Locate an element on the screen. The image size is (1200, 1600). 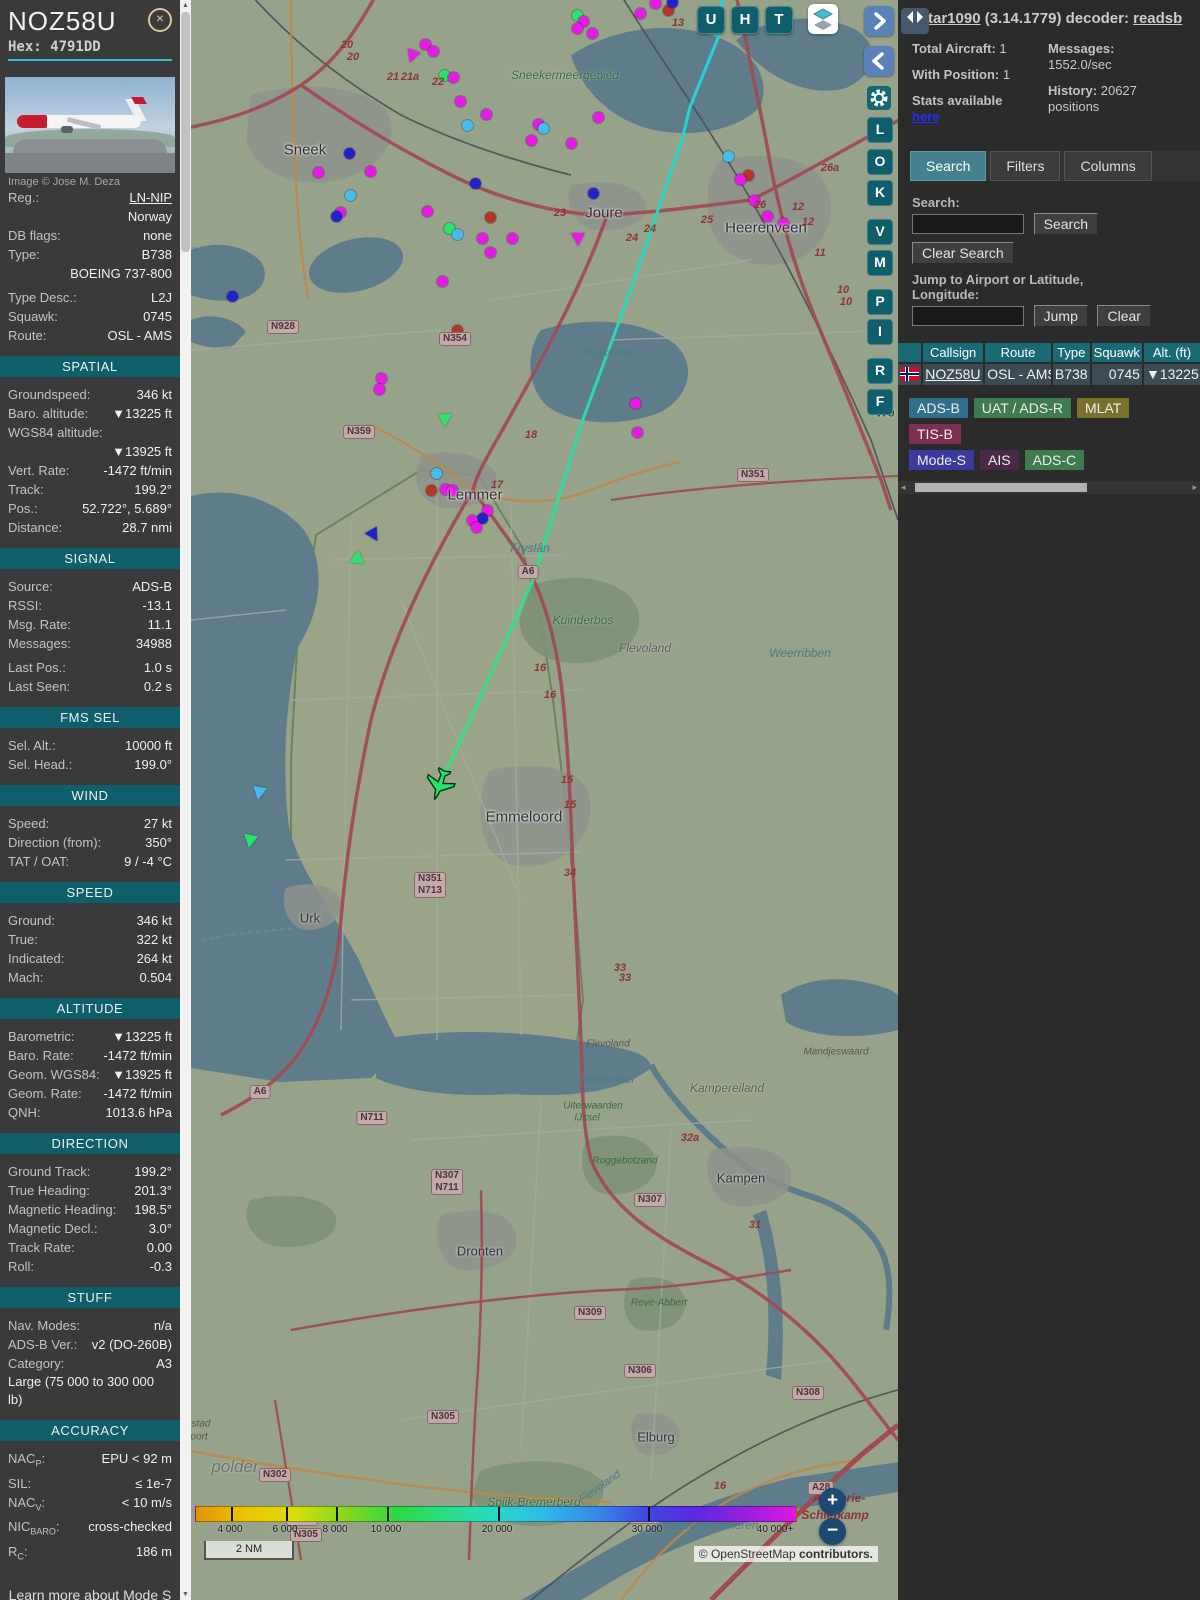
table-horizontal-scrollbar: ◂ ▸ is located at coordinates (1049, 487).